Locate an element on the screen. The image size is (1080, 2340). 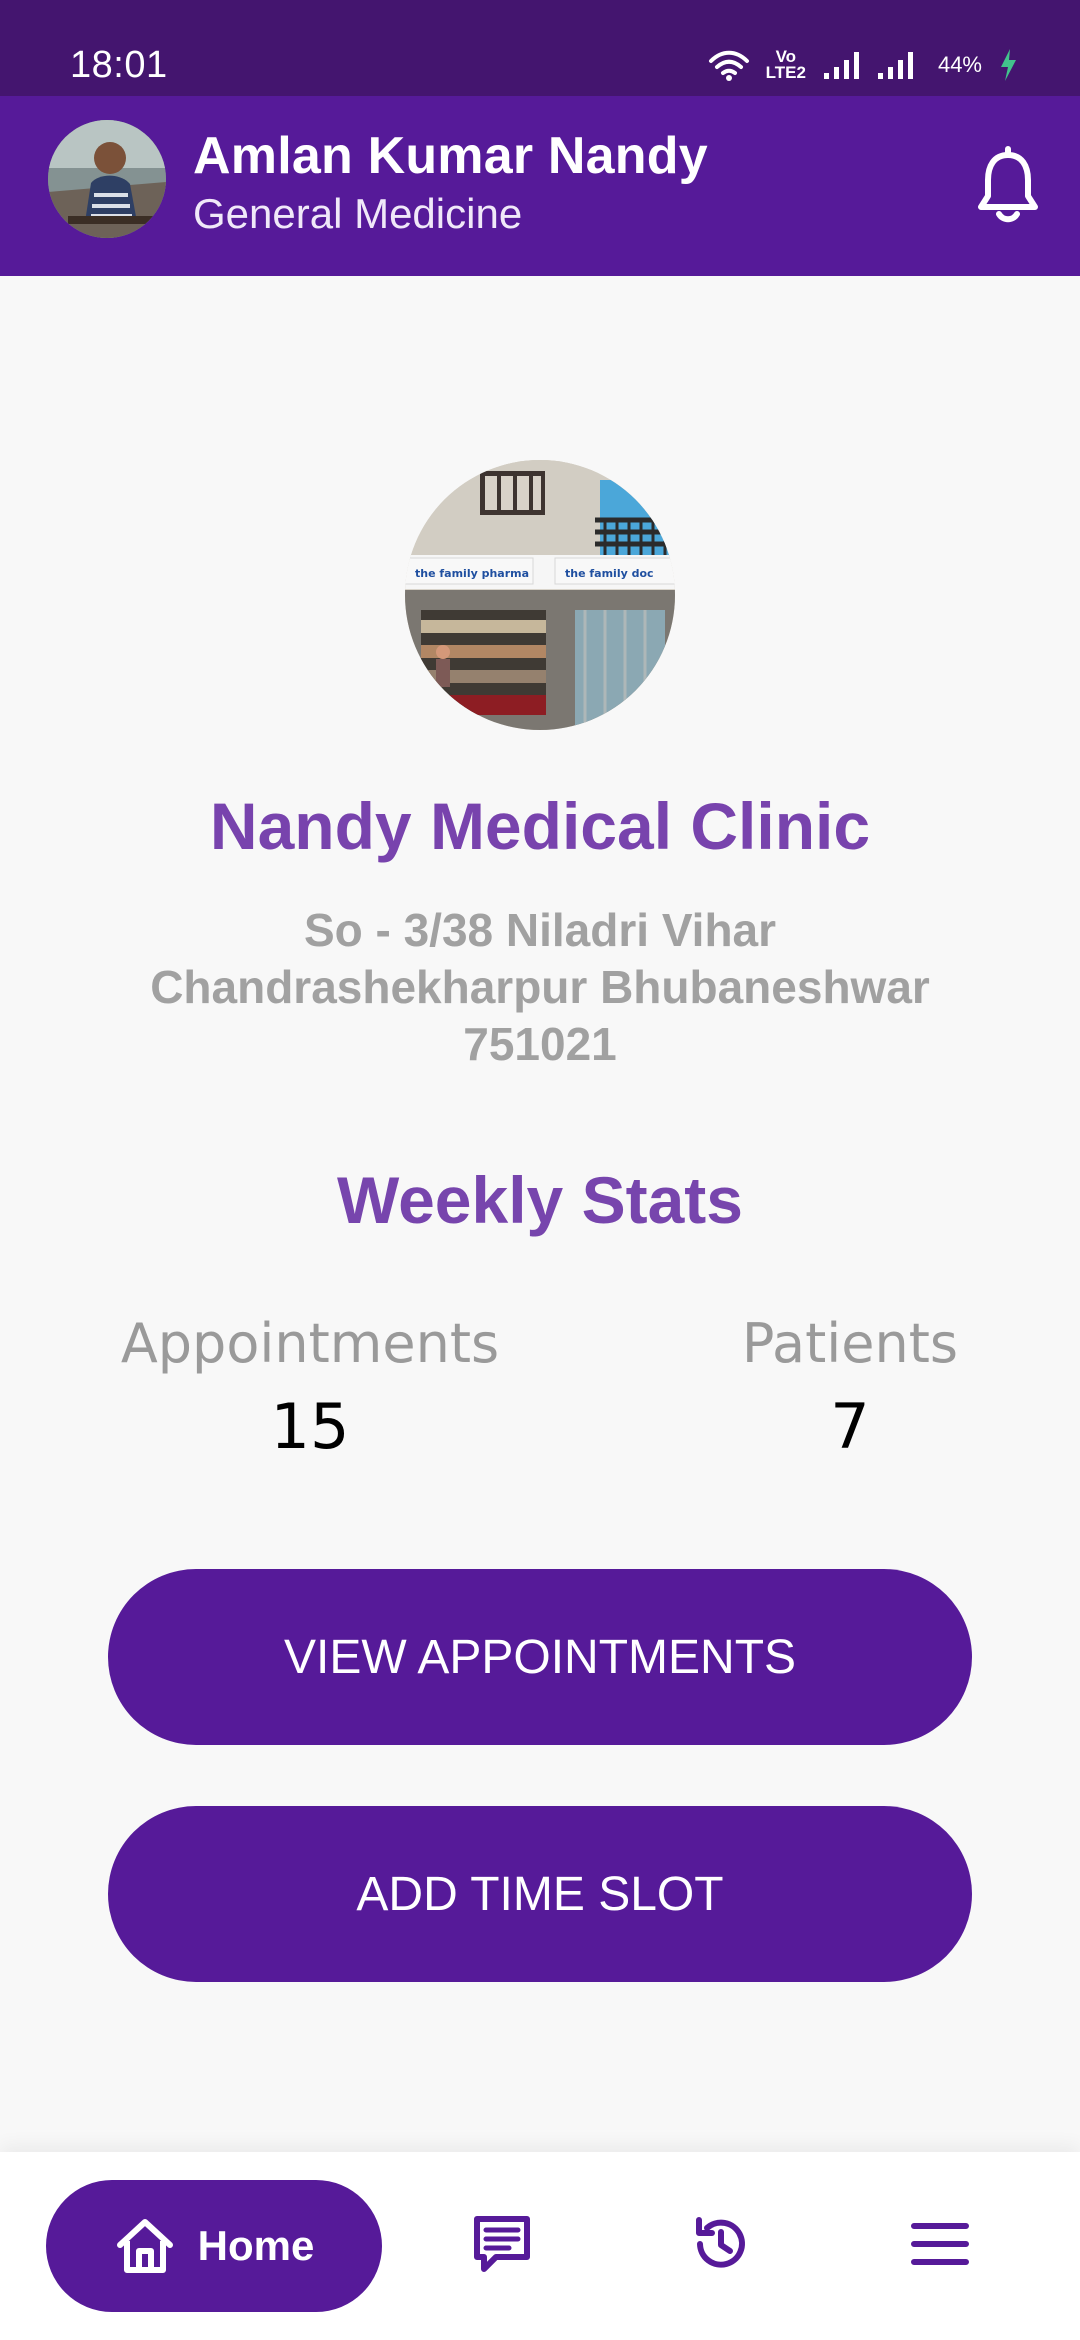
doctor-specialty: General Medicine is located at coordinates (358, 213).